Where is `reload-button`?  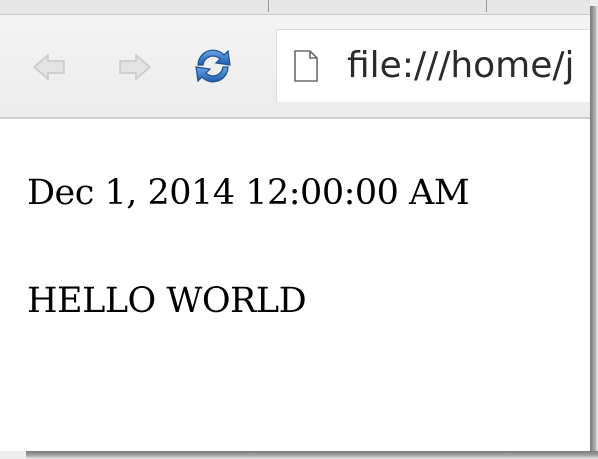 reload-button is located at coordinates (213, 66).